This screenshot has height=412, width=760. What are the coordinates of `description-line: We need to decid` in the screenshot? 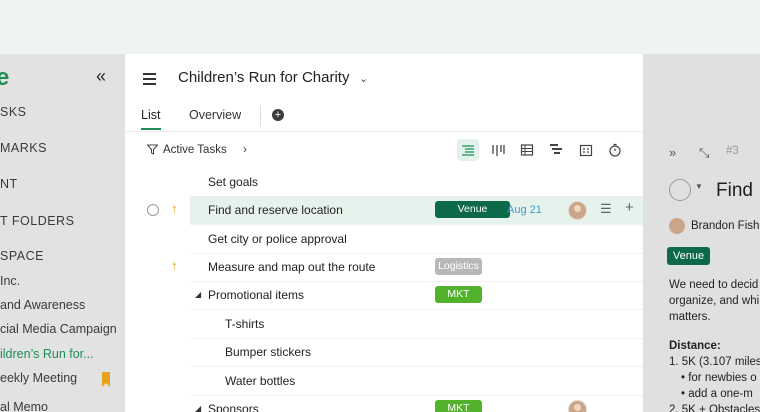 It's located at (714, 285).